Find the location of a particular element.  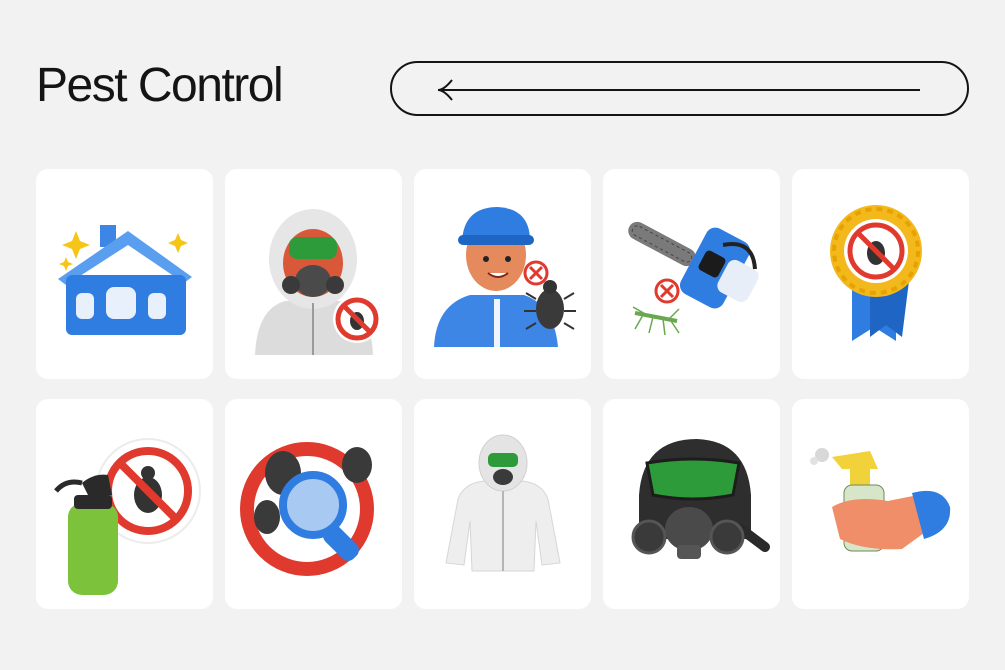

fogger-machine-icon is located at coordinates (693, 278).